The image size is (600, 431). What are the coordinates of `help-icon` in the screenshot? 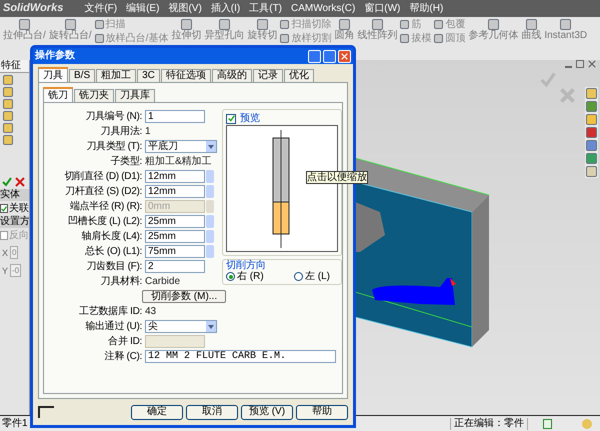 It's located at (547, 423).